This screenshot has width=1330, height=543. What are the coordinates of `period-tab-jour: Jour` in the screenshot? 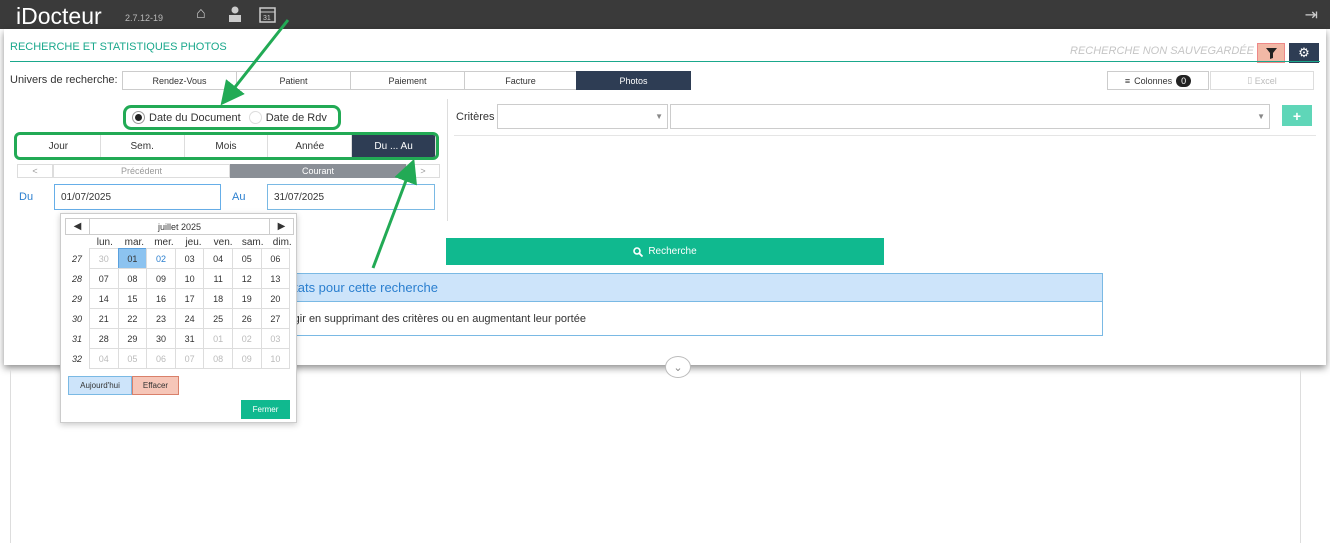 It's located at (59, 146).